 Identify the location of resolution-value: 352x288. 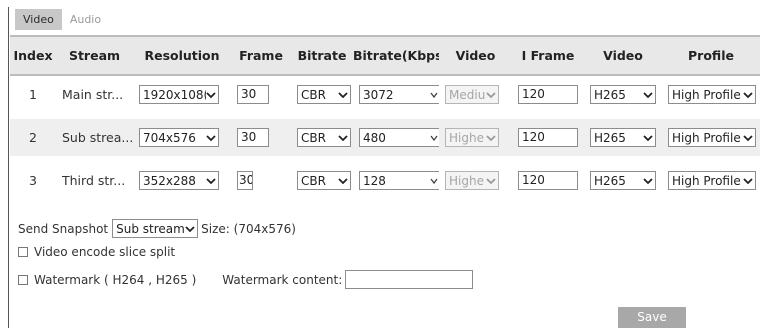
(169, 180).